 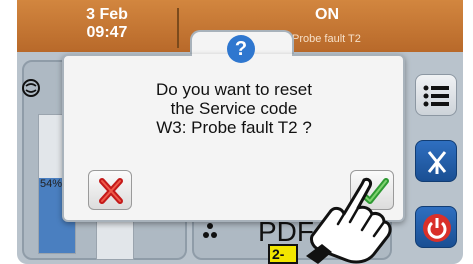 I want to click on step-badge: 2-, so click(x=283, y=254).